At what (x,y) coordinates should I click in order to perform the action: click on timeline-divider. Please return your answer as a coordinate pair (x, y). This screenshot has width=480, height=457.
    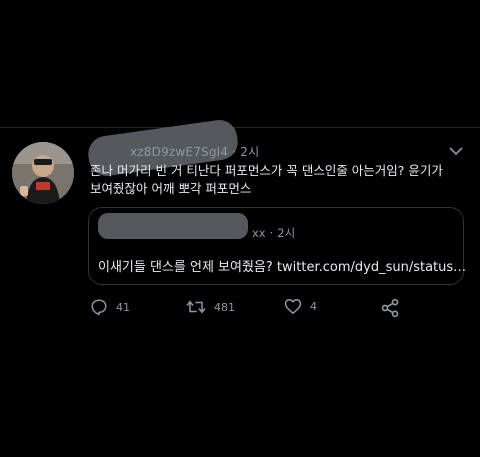
    Looking at the image, I should click on (240, 127).